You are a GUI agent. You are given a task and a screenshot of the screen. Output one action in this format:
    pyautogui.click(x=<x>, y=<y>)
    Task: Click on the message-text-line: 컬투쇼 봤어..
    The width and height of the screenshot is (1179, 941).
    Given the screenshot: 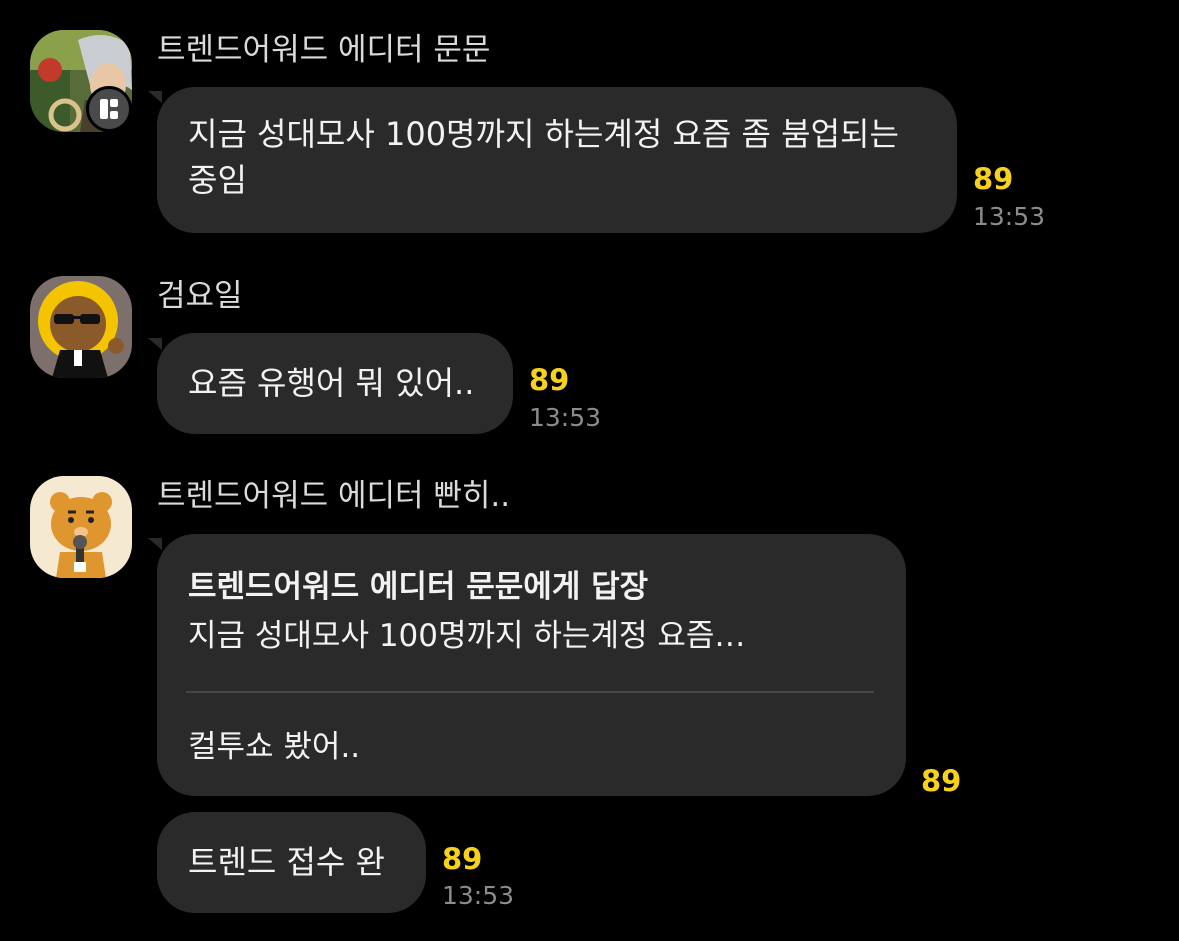 What is the action you would take?
    pyautogui.click(x=274, y=747)
    